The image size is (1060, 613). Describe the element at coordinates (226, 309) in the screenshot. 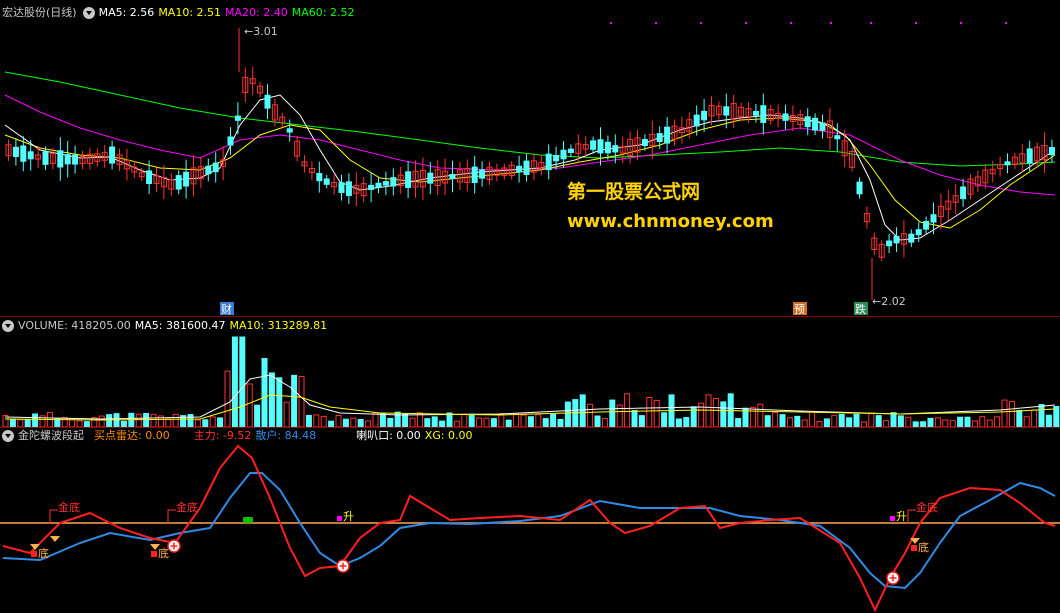

I see `event-marker-label: 财` at that location.